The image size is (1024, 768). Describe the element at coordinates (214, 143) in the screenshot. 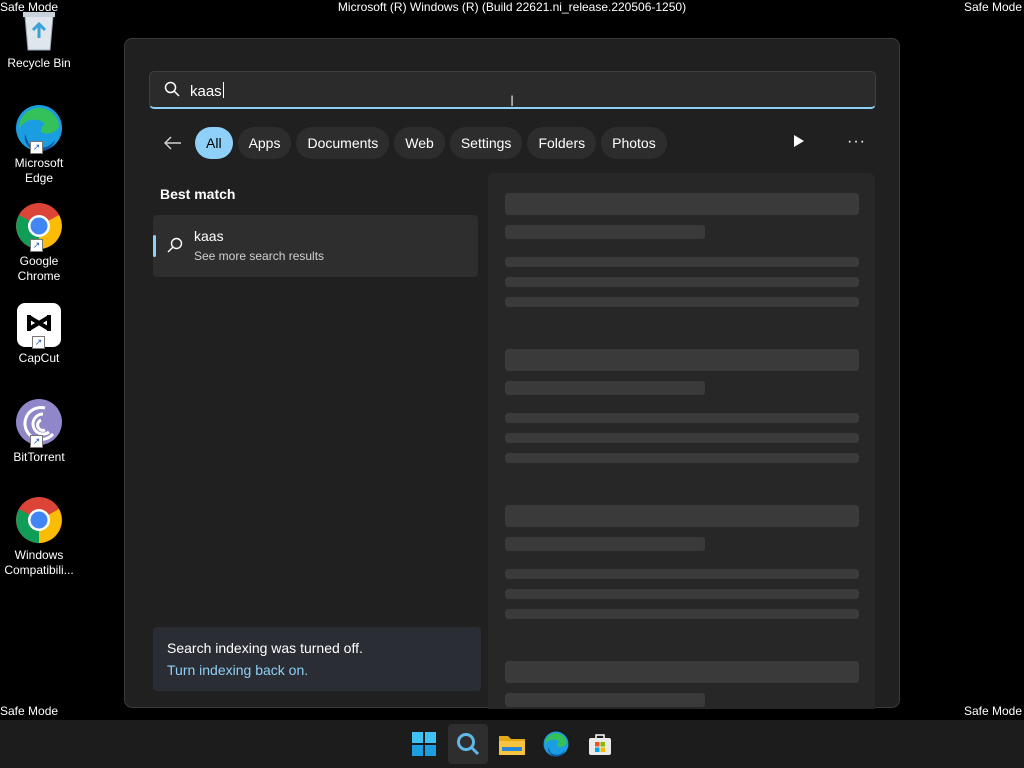

I see `filter-all: All` at that location.